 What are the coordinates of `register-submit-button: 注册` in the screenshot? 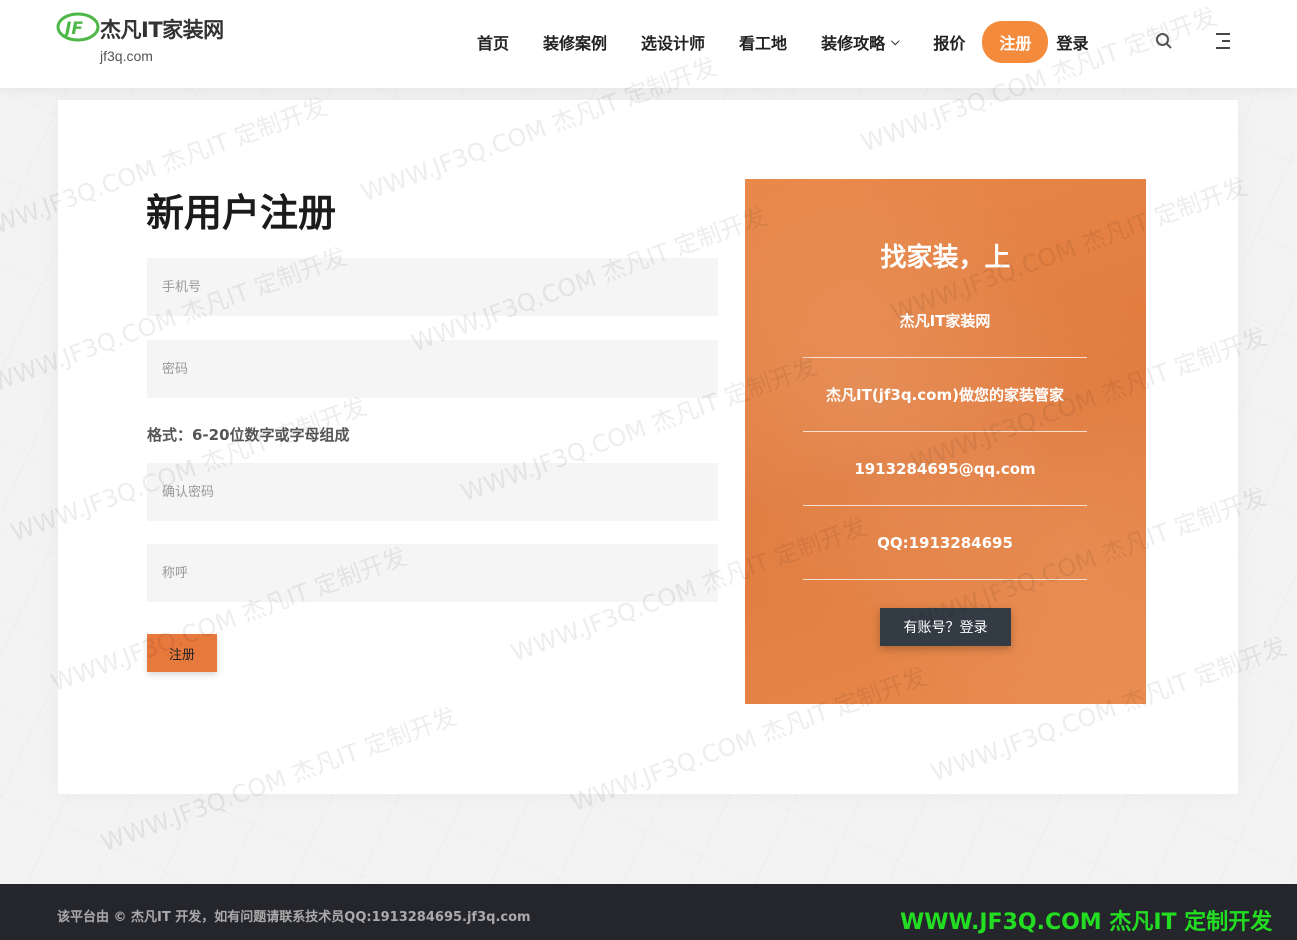 It's located at (182, 653).